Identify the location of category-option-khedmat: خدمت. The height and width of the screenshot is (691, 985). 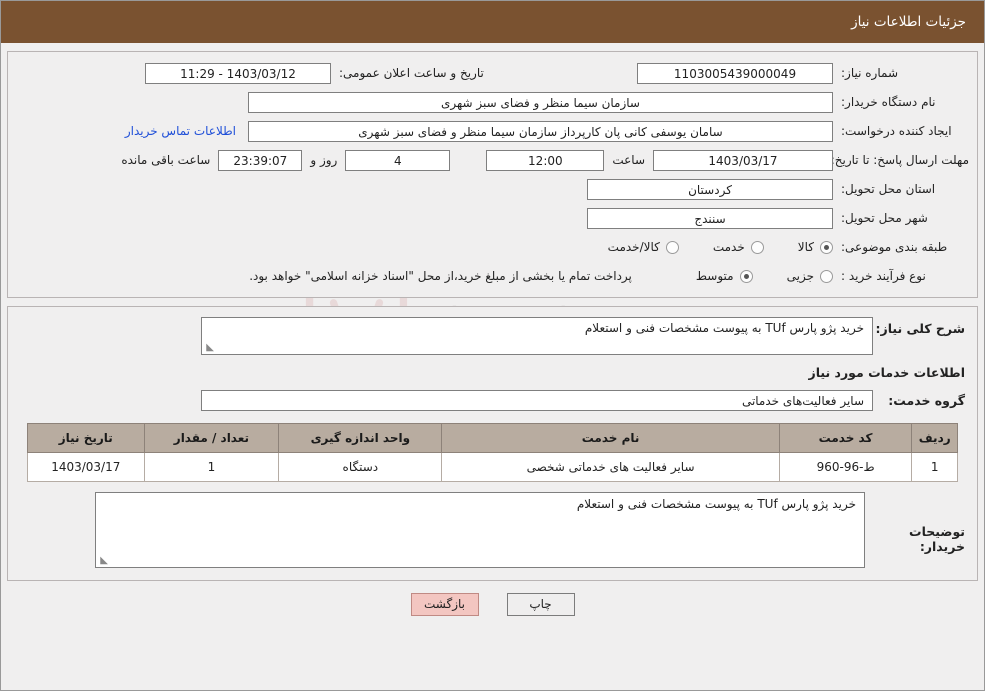
(738, 247).